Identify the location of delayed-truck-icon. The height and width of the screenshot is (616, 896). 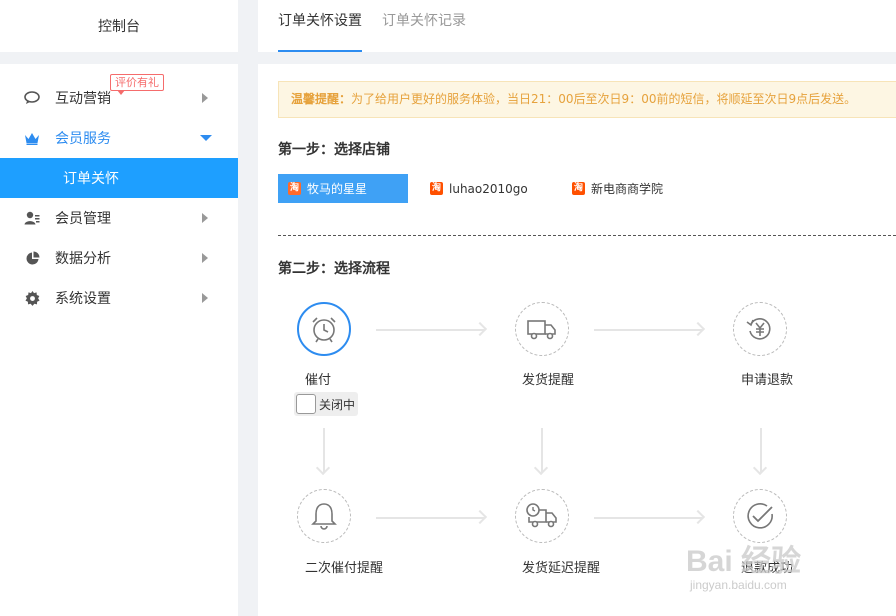
(541, 515).